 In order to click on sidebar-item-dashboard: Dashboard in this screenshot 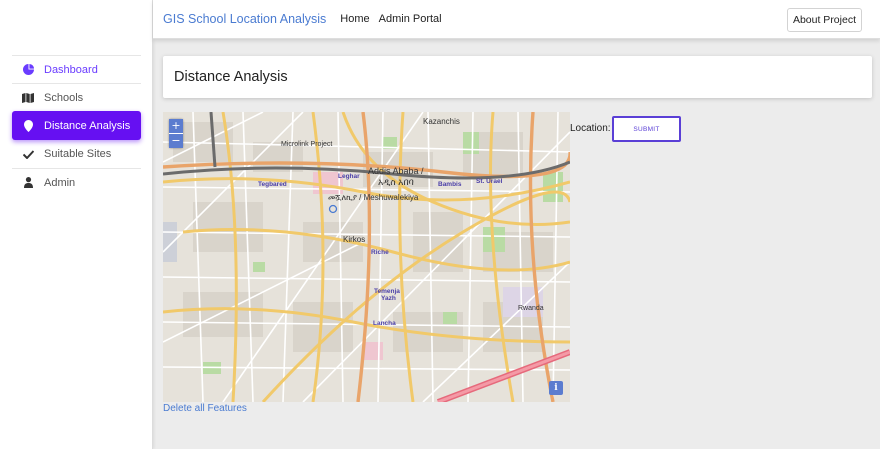, I will do `click(76, 69)`.